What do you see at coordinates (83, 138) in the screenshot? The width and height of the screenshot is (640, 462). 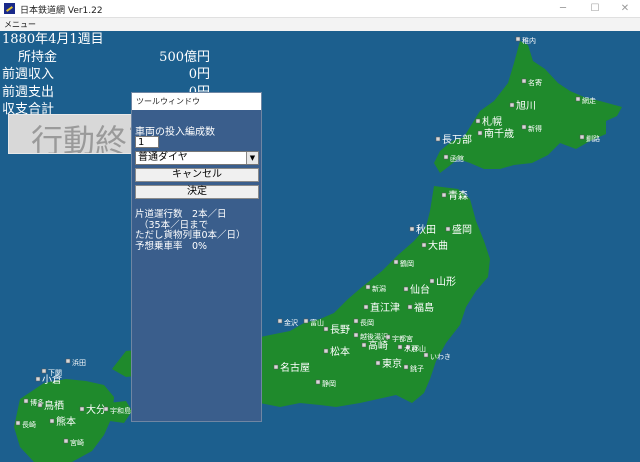 I see `end-turn-label: 行動終了` at bounding box center [83, 138].